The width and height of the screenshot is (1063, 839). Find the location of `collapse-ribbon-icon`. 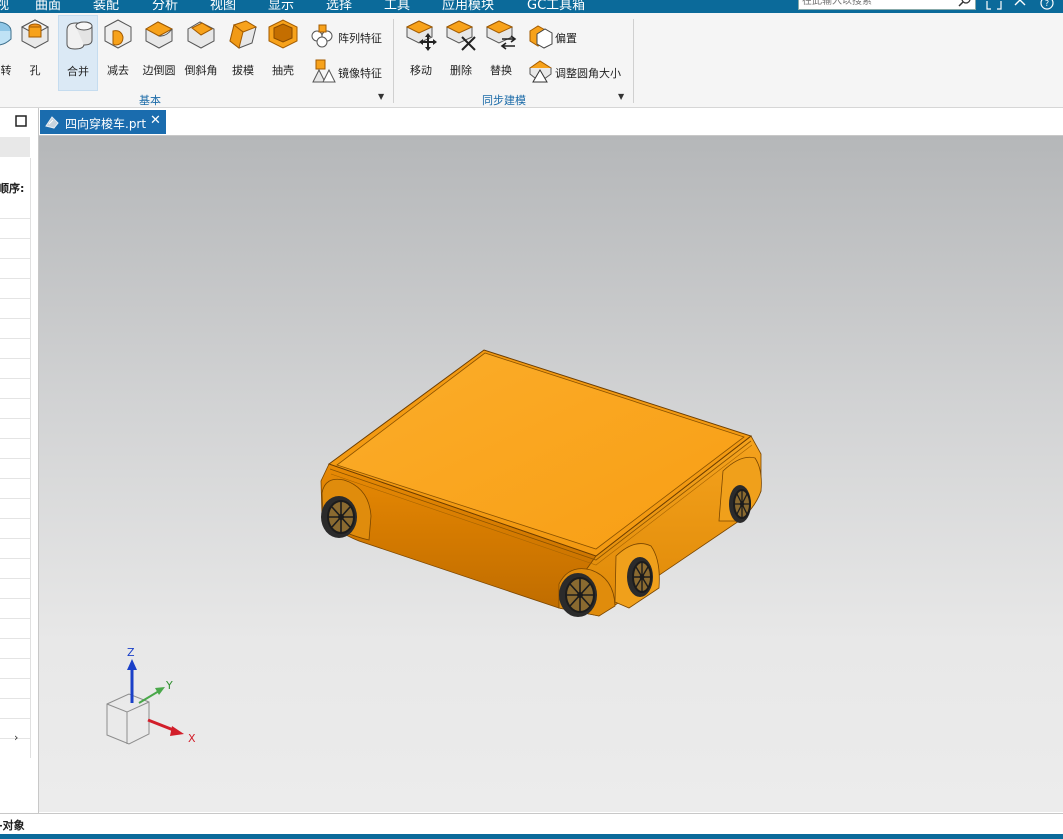

collapse-ribbon-icon is located at coordinates (1020, 5).